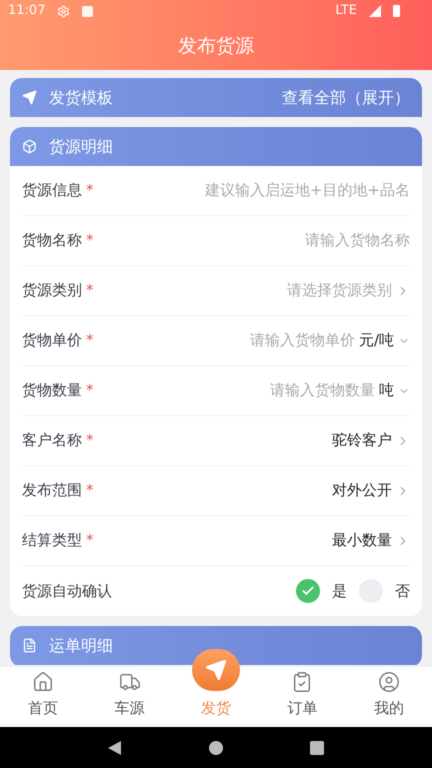 Image resolution: width=432 pixels, height=768 pixels. I want to click on user-icon, so click(389, 681).